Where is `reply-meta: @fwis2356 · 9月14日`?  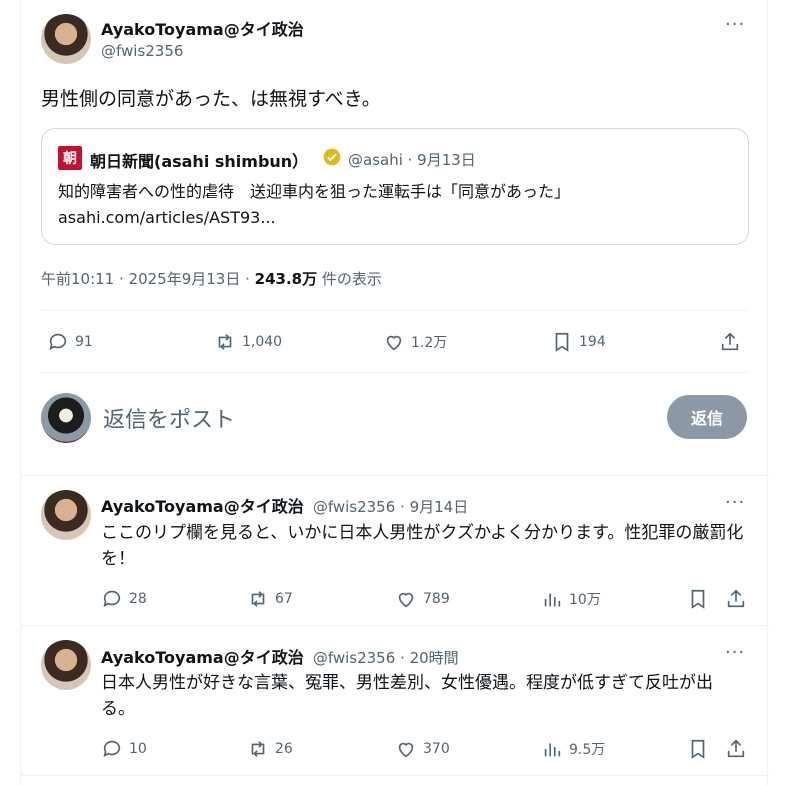 reply-meta: @fwis2356 · 9月14日 is located at coordinates (390, 507).